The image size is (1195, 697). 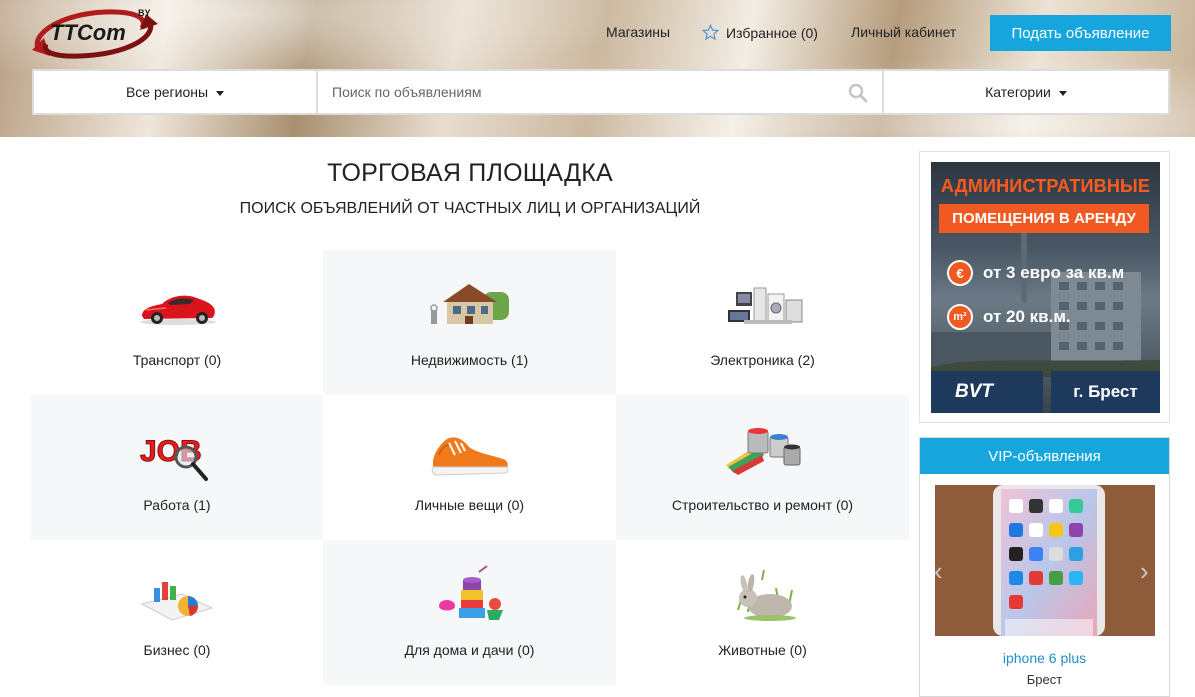 What do you see at coordinates (1044, 679) in the screenshot?
I see `vip-item-city: Брест` at bounding box center [1044, 679].